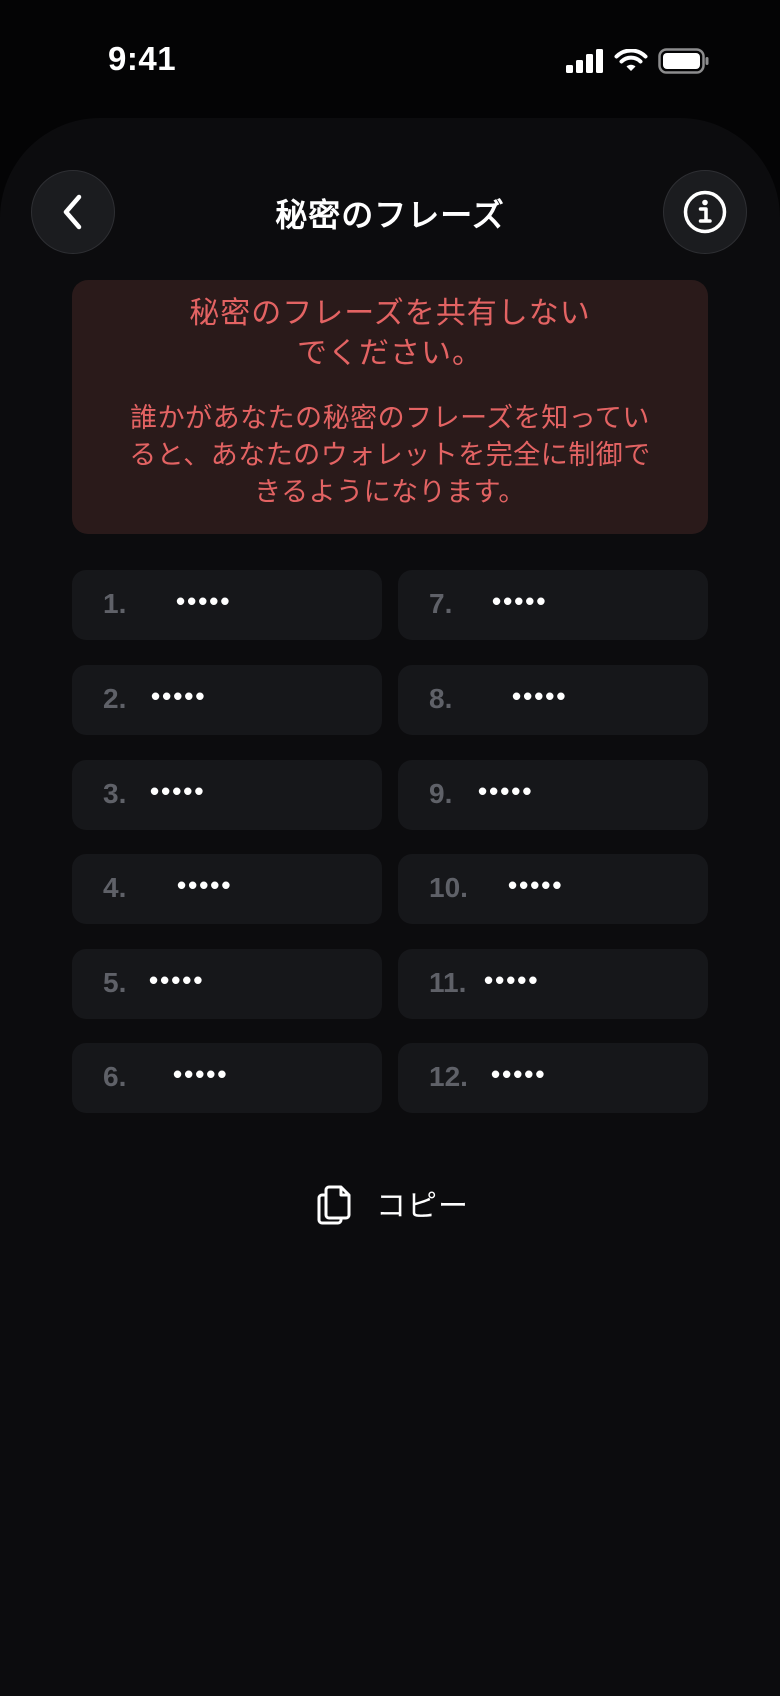  I want to click on seed-word-10: 10. •••••, so click(553, 889).